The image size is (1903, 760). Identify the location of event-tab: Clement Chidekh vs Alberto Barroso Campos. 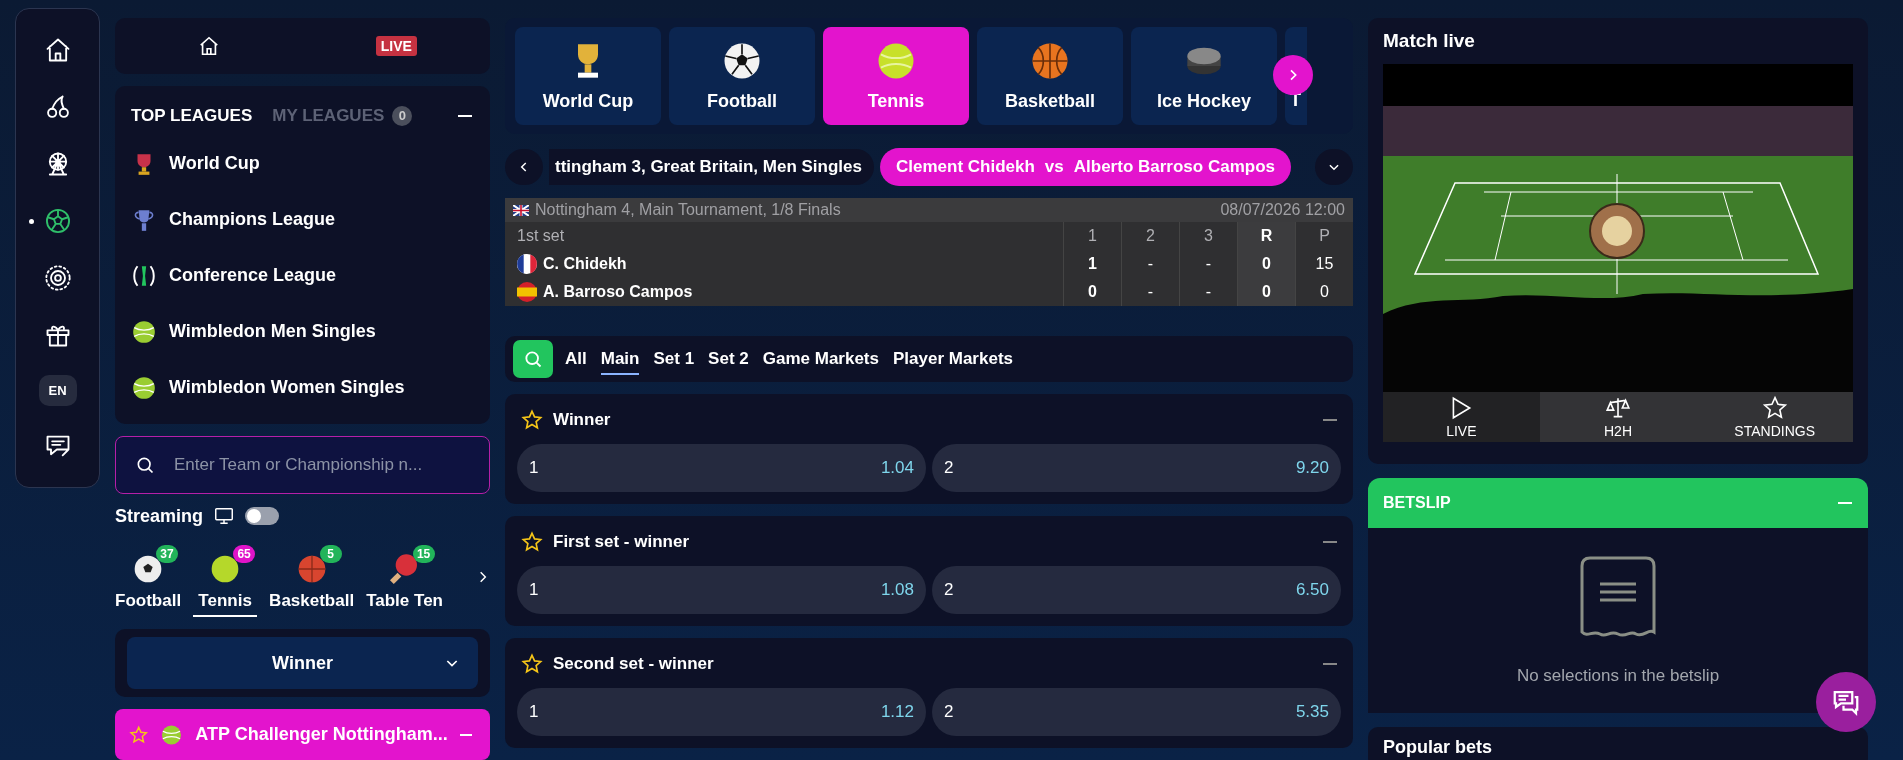
(1085, 167).